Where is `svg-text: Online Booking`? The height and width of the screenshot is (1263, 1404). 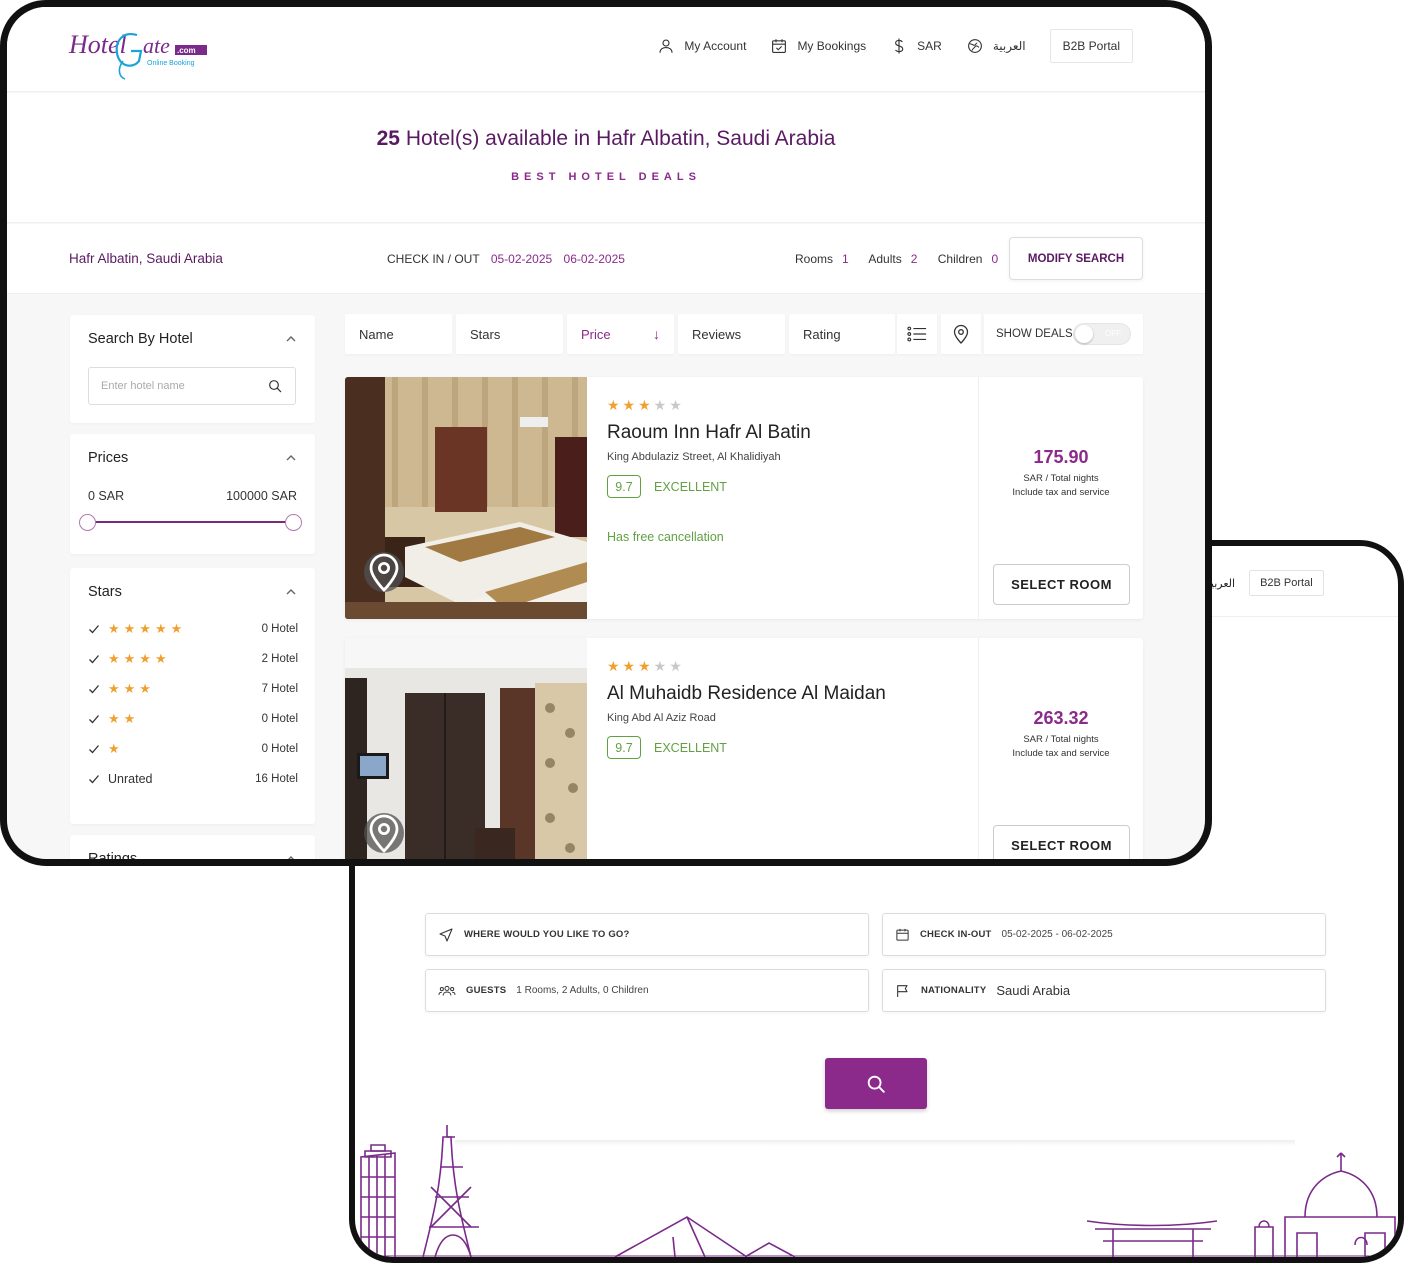 svg-text: Online Booking is located at coordinates (171, 63).